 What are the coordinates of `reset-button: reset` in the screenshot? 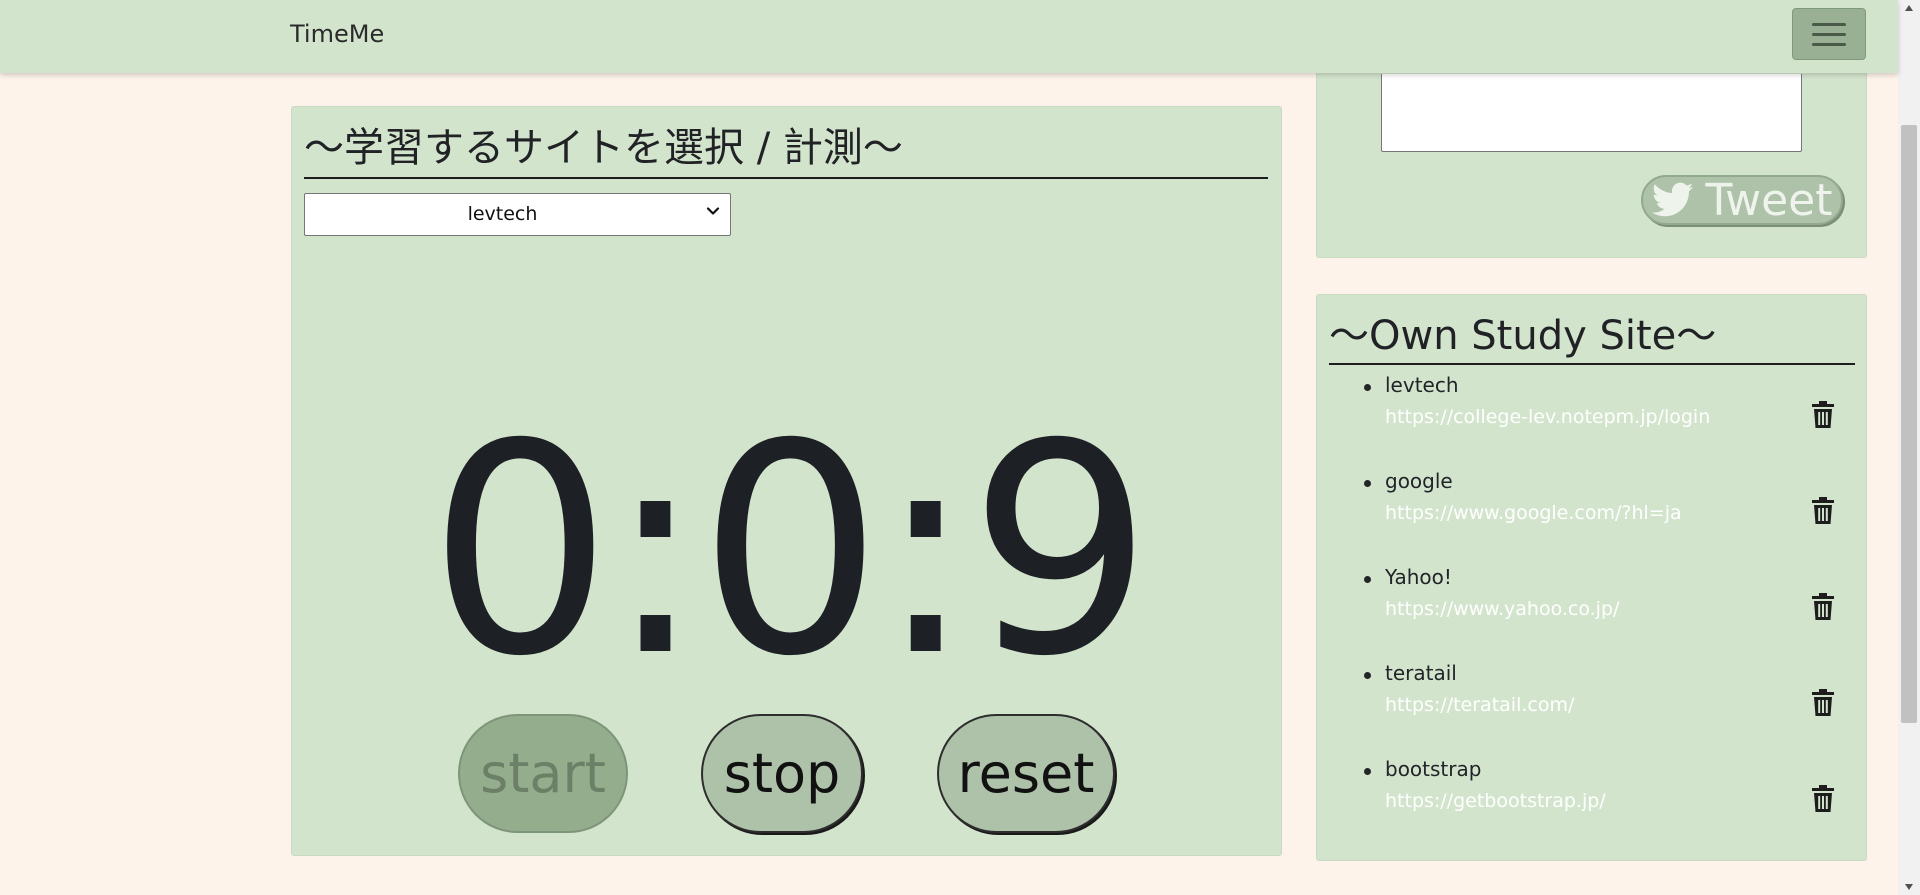 It's located at (1026, 773).